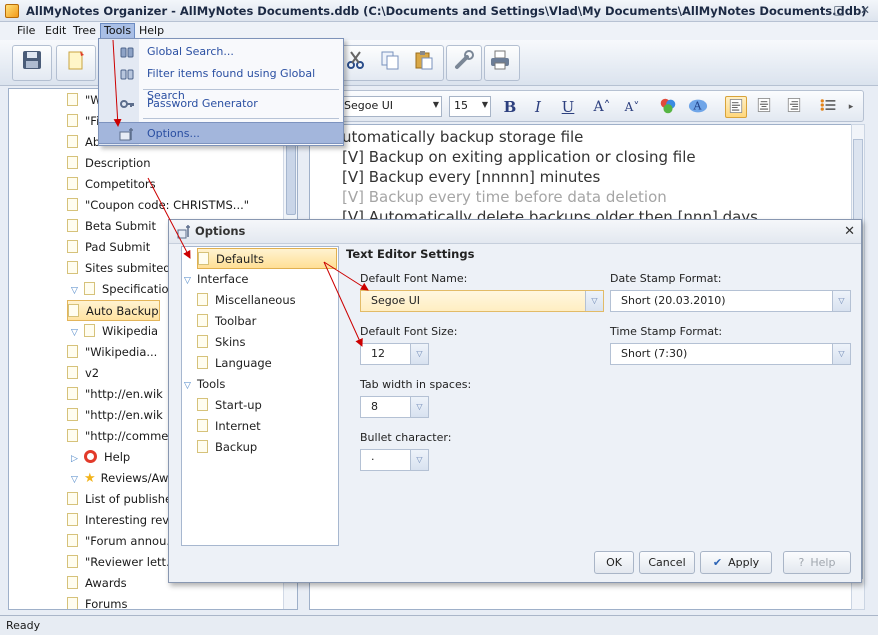 This screenshot has height=635, width=878. What do you see at coordinates (736, 562) in the screenshot?
I see `apply-button: ✔ Apply` at bounding box center [736, 562].